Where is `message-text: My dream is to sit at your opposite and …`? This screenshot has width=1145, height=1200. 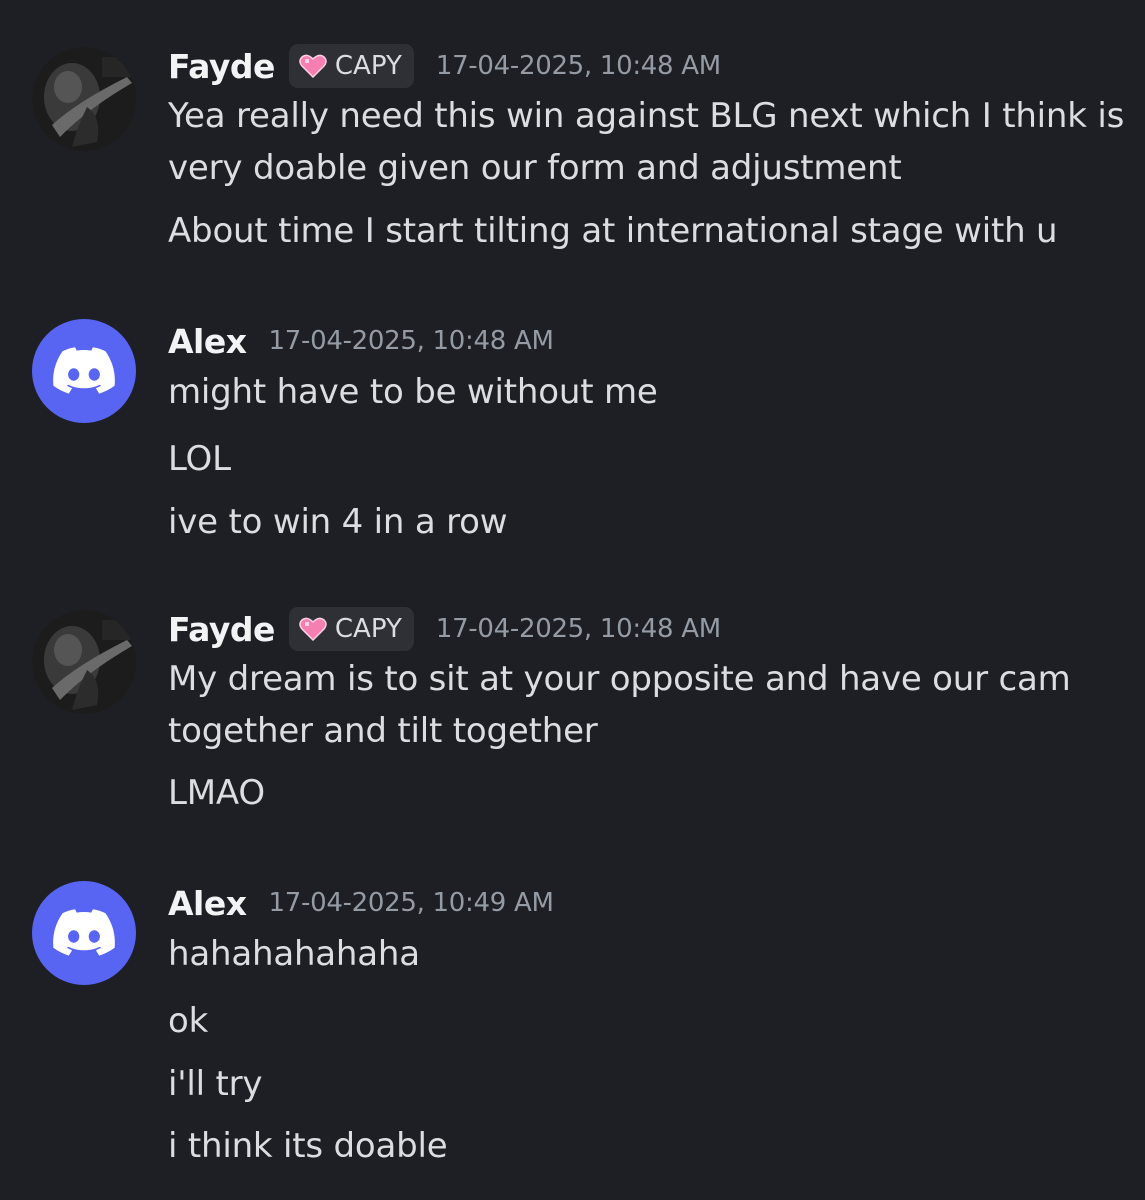 message-text: My dream is to sit at your opposite and … is located at coordinates (619, 705).